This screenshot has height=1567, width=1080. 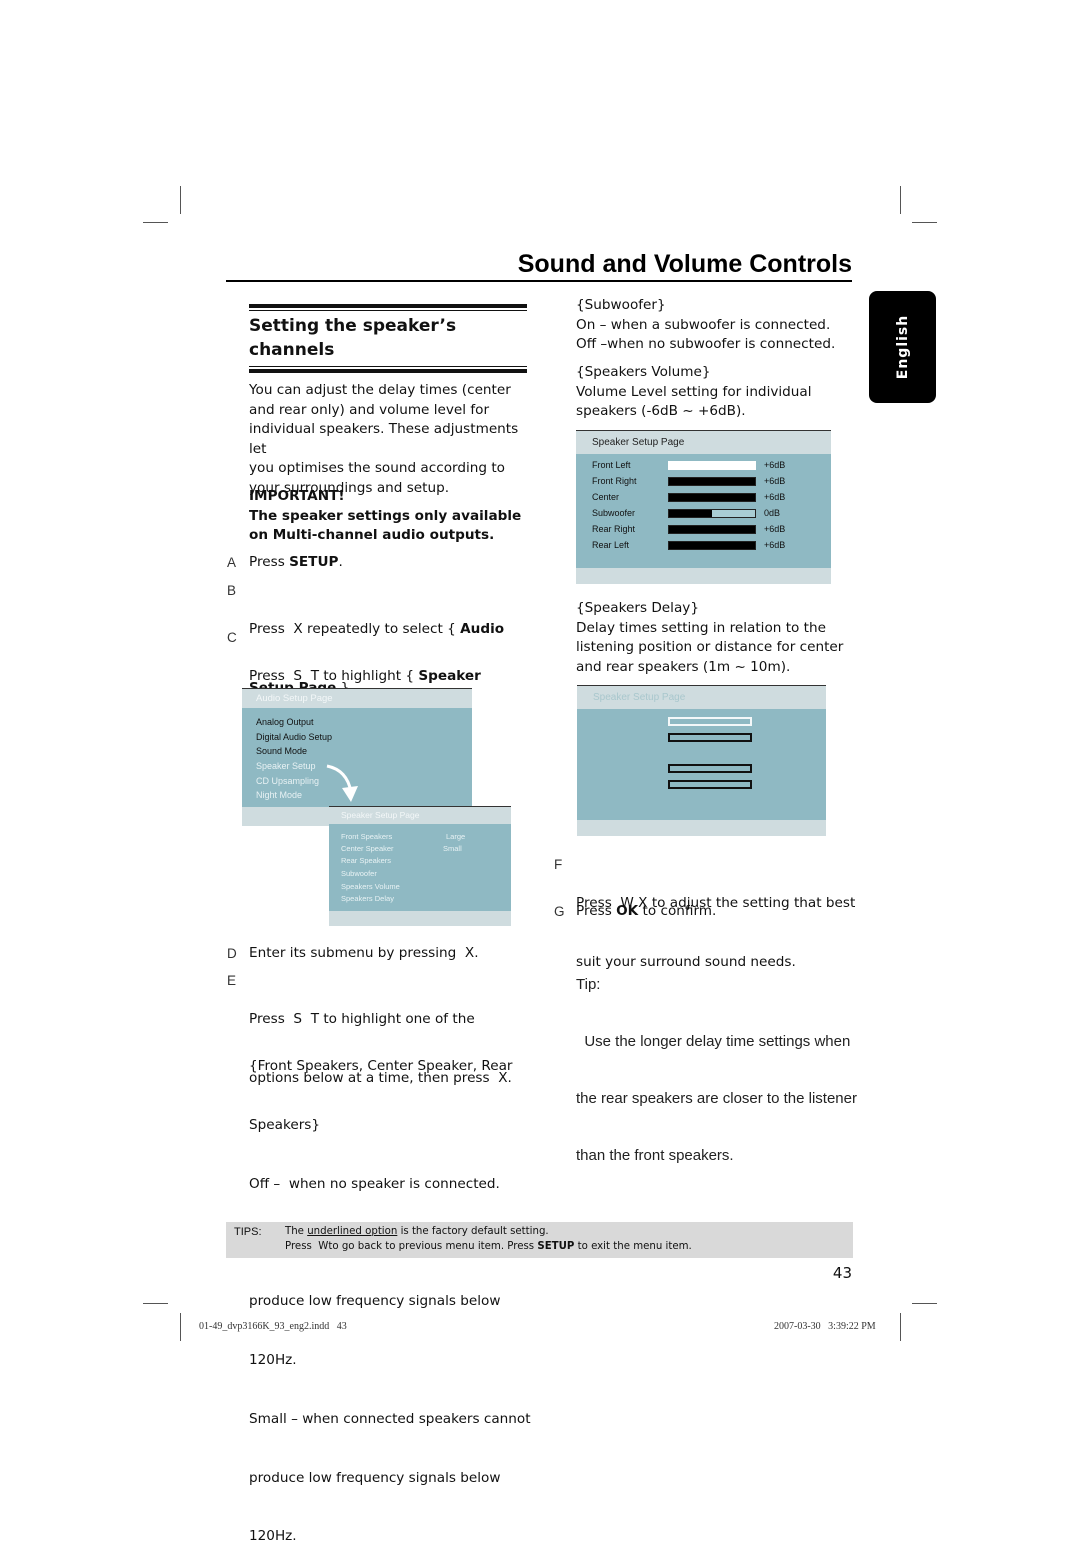 I want to click on text-line: The speaker settings only available, so click(x=385, y=515).